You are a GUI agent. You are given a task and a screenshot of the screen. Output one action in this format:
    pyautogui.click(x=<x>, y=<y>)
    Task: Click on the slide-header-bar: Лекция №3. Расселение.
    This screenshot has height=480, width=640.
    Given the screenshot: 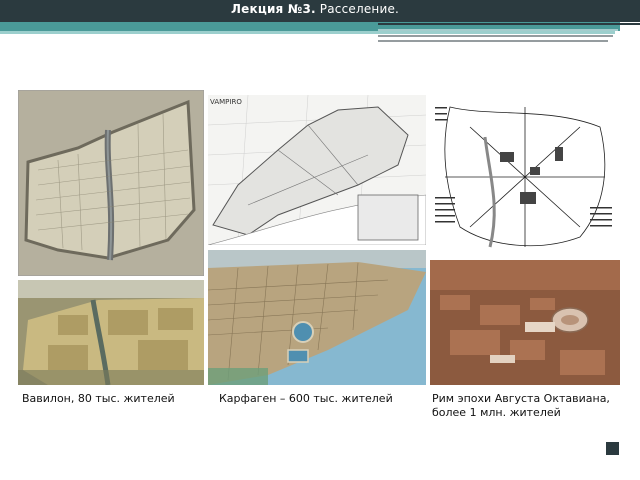 What is the action you would take?
    pyautogui.click(x=320, y=11)
    